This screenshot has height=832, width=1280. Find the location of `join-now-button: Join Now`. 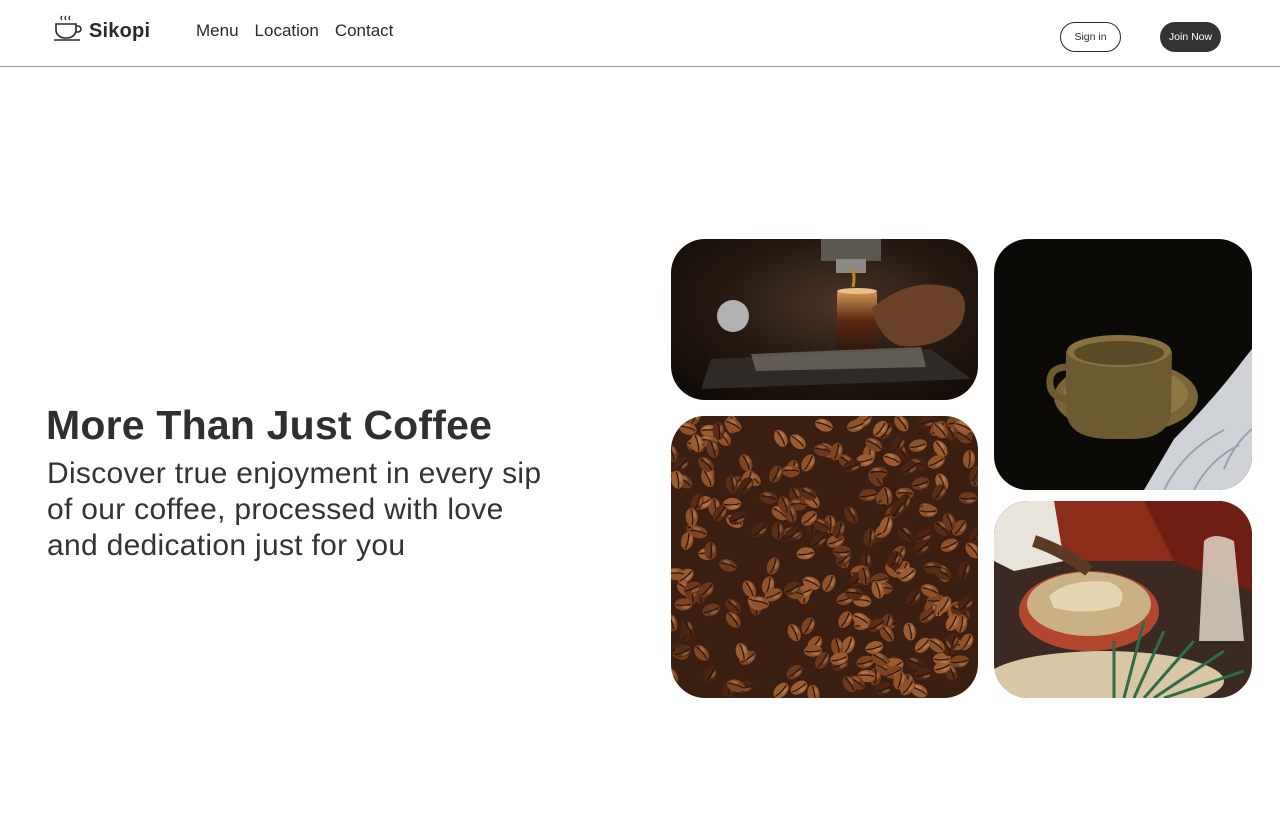

join-now-button: Join Now is located at coordinates (1190, 37).